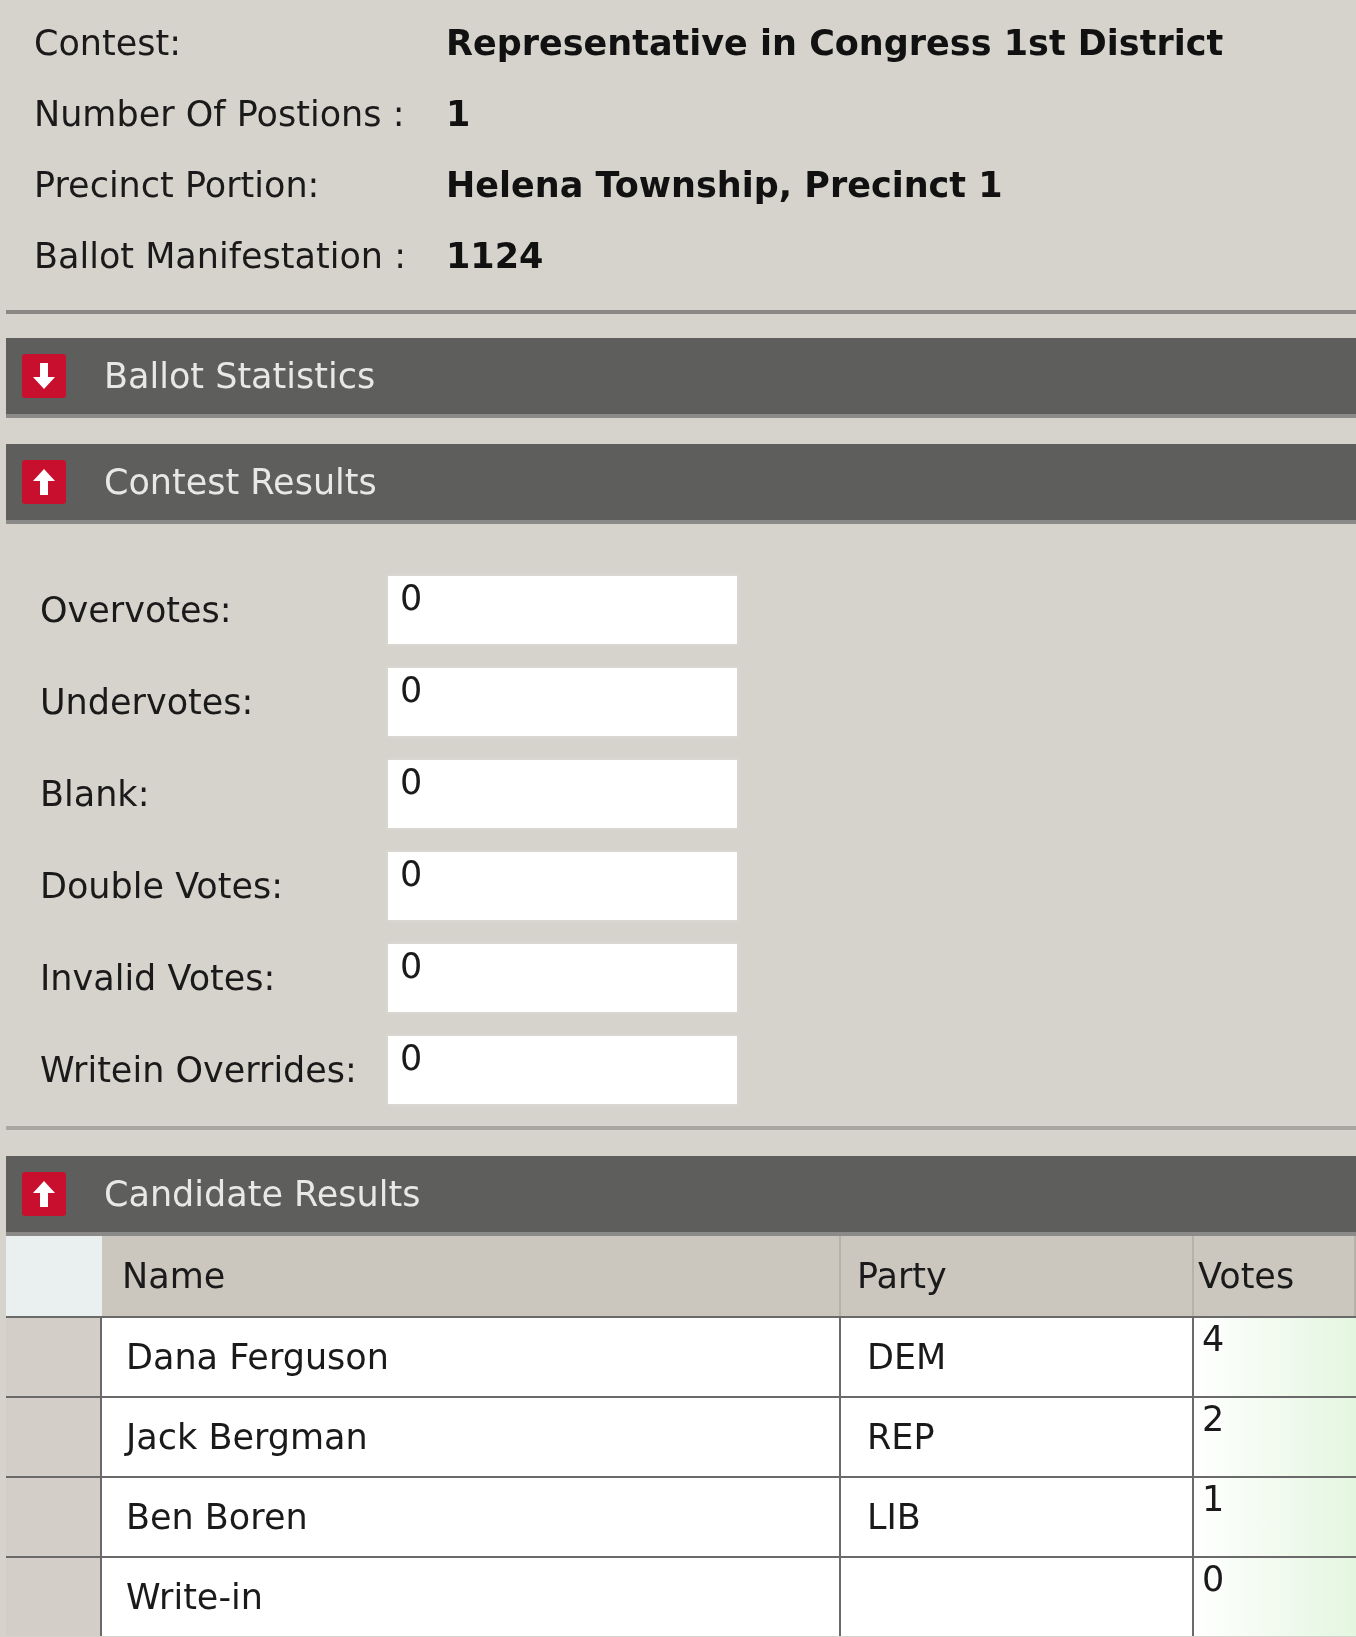 The width and height of the screenshot is (1356, 1637). Describe the element at coordinates (471, 1357) in the screenshot. I see `table-cell: Dana Ferguson` at that location.